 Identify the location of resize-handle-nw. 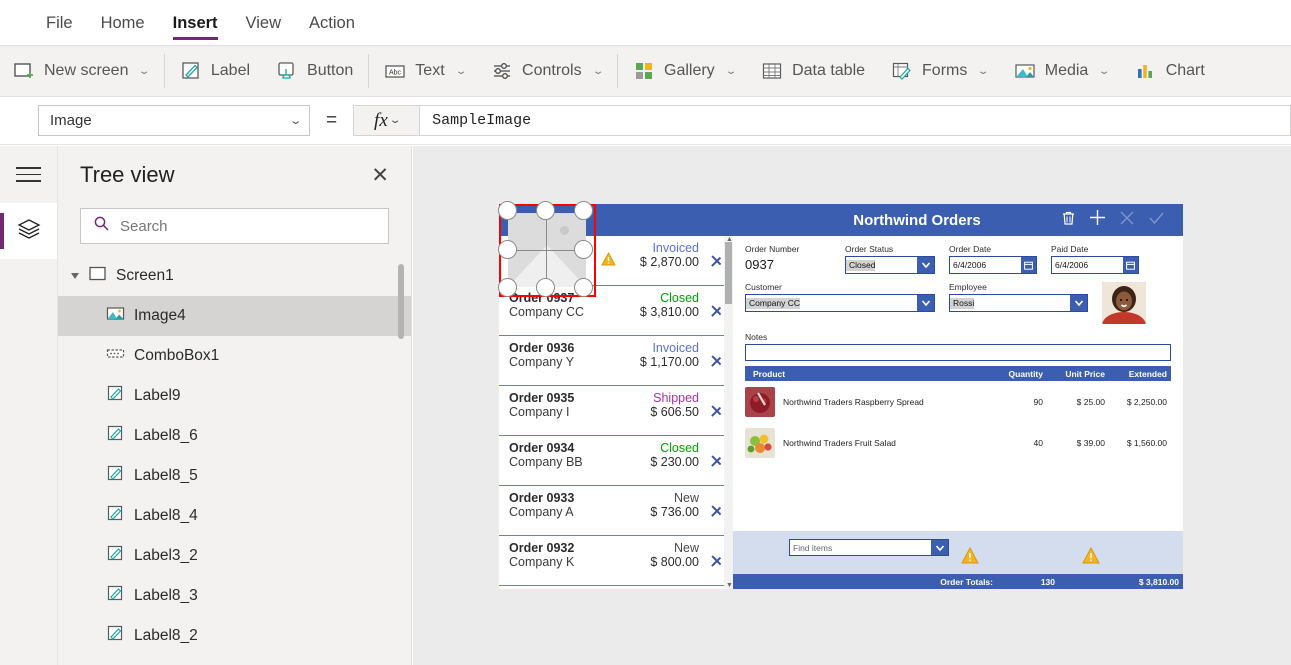
(507, 210).